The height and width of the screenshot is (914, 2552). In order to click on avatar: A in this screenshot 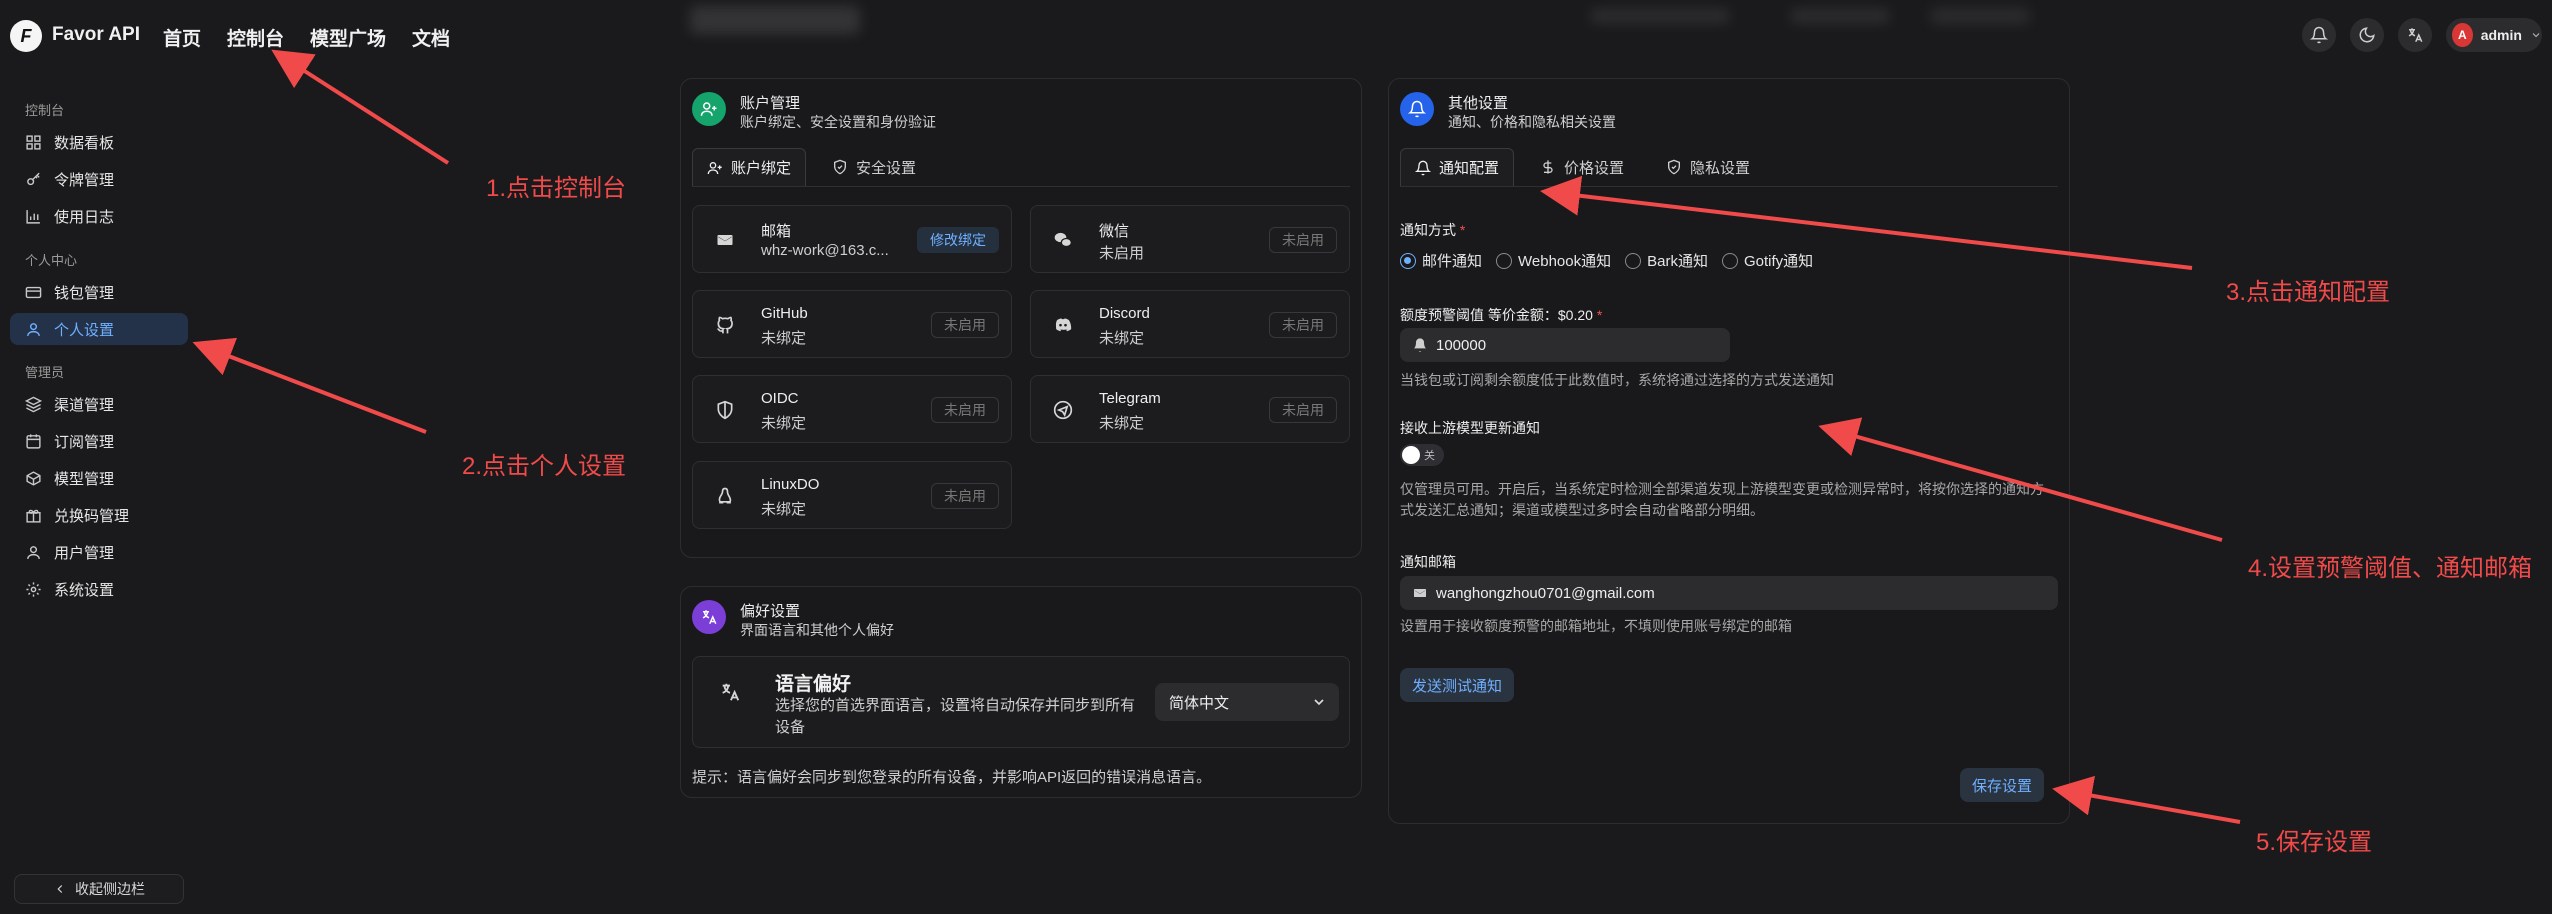, I will do `click(2462, 35)`.